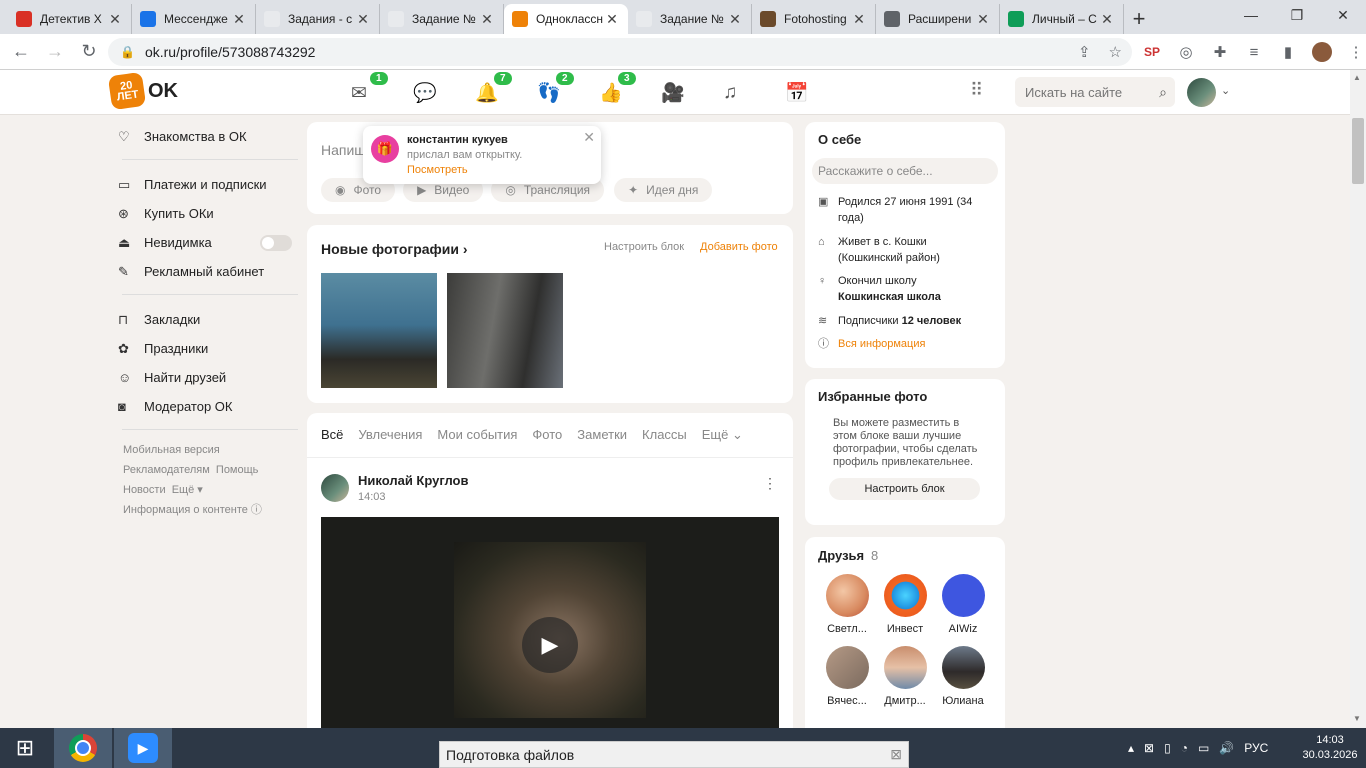  I want to click on page-scrollbar: ▲ ▼, so click(1358, 399).